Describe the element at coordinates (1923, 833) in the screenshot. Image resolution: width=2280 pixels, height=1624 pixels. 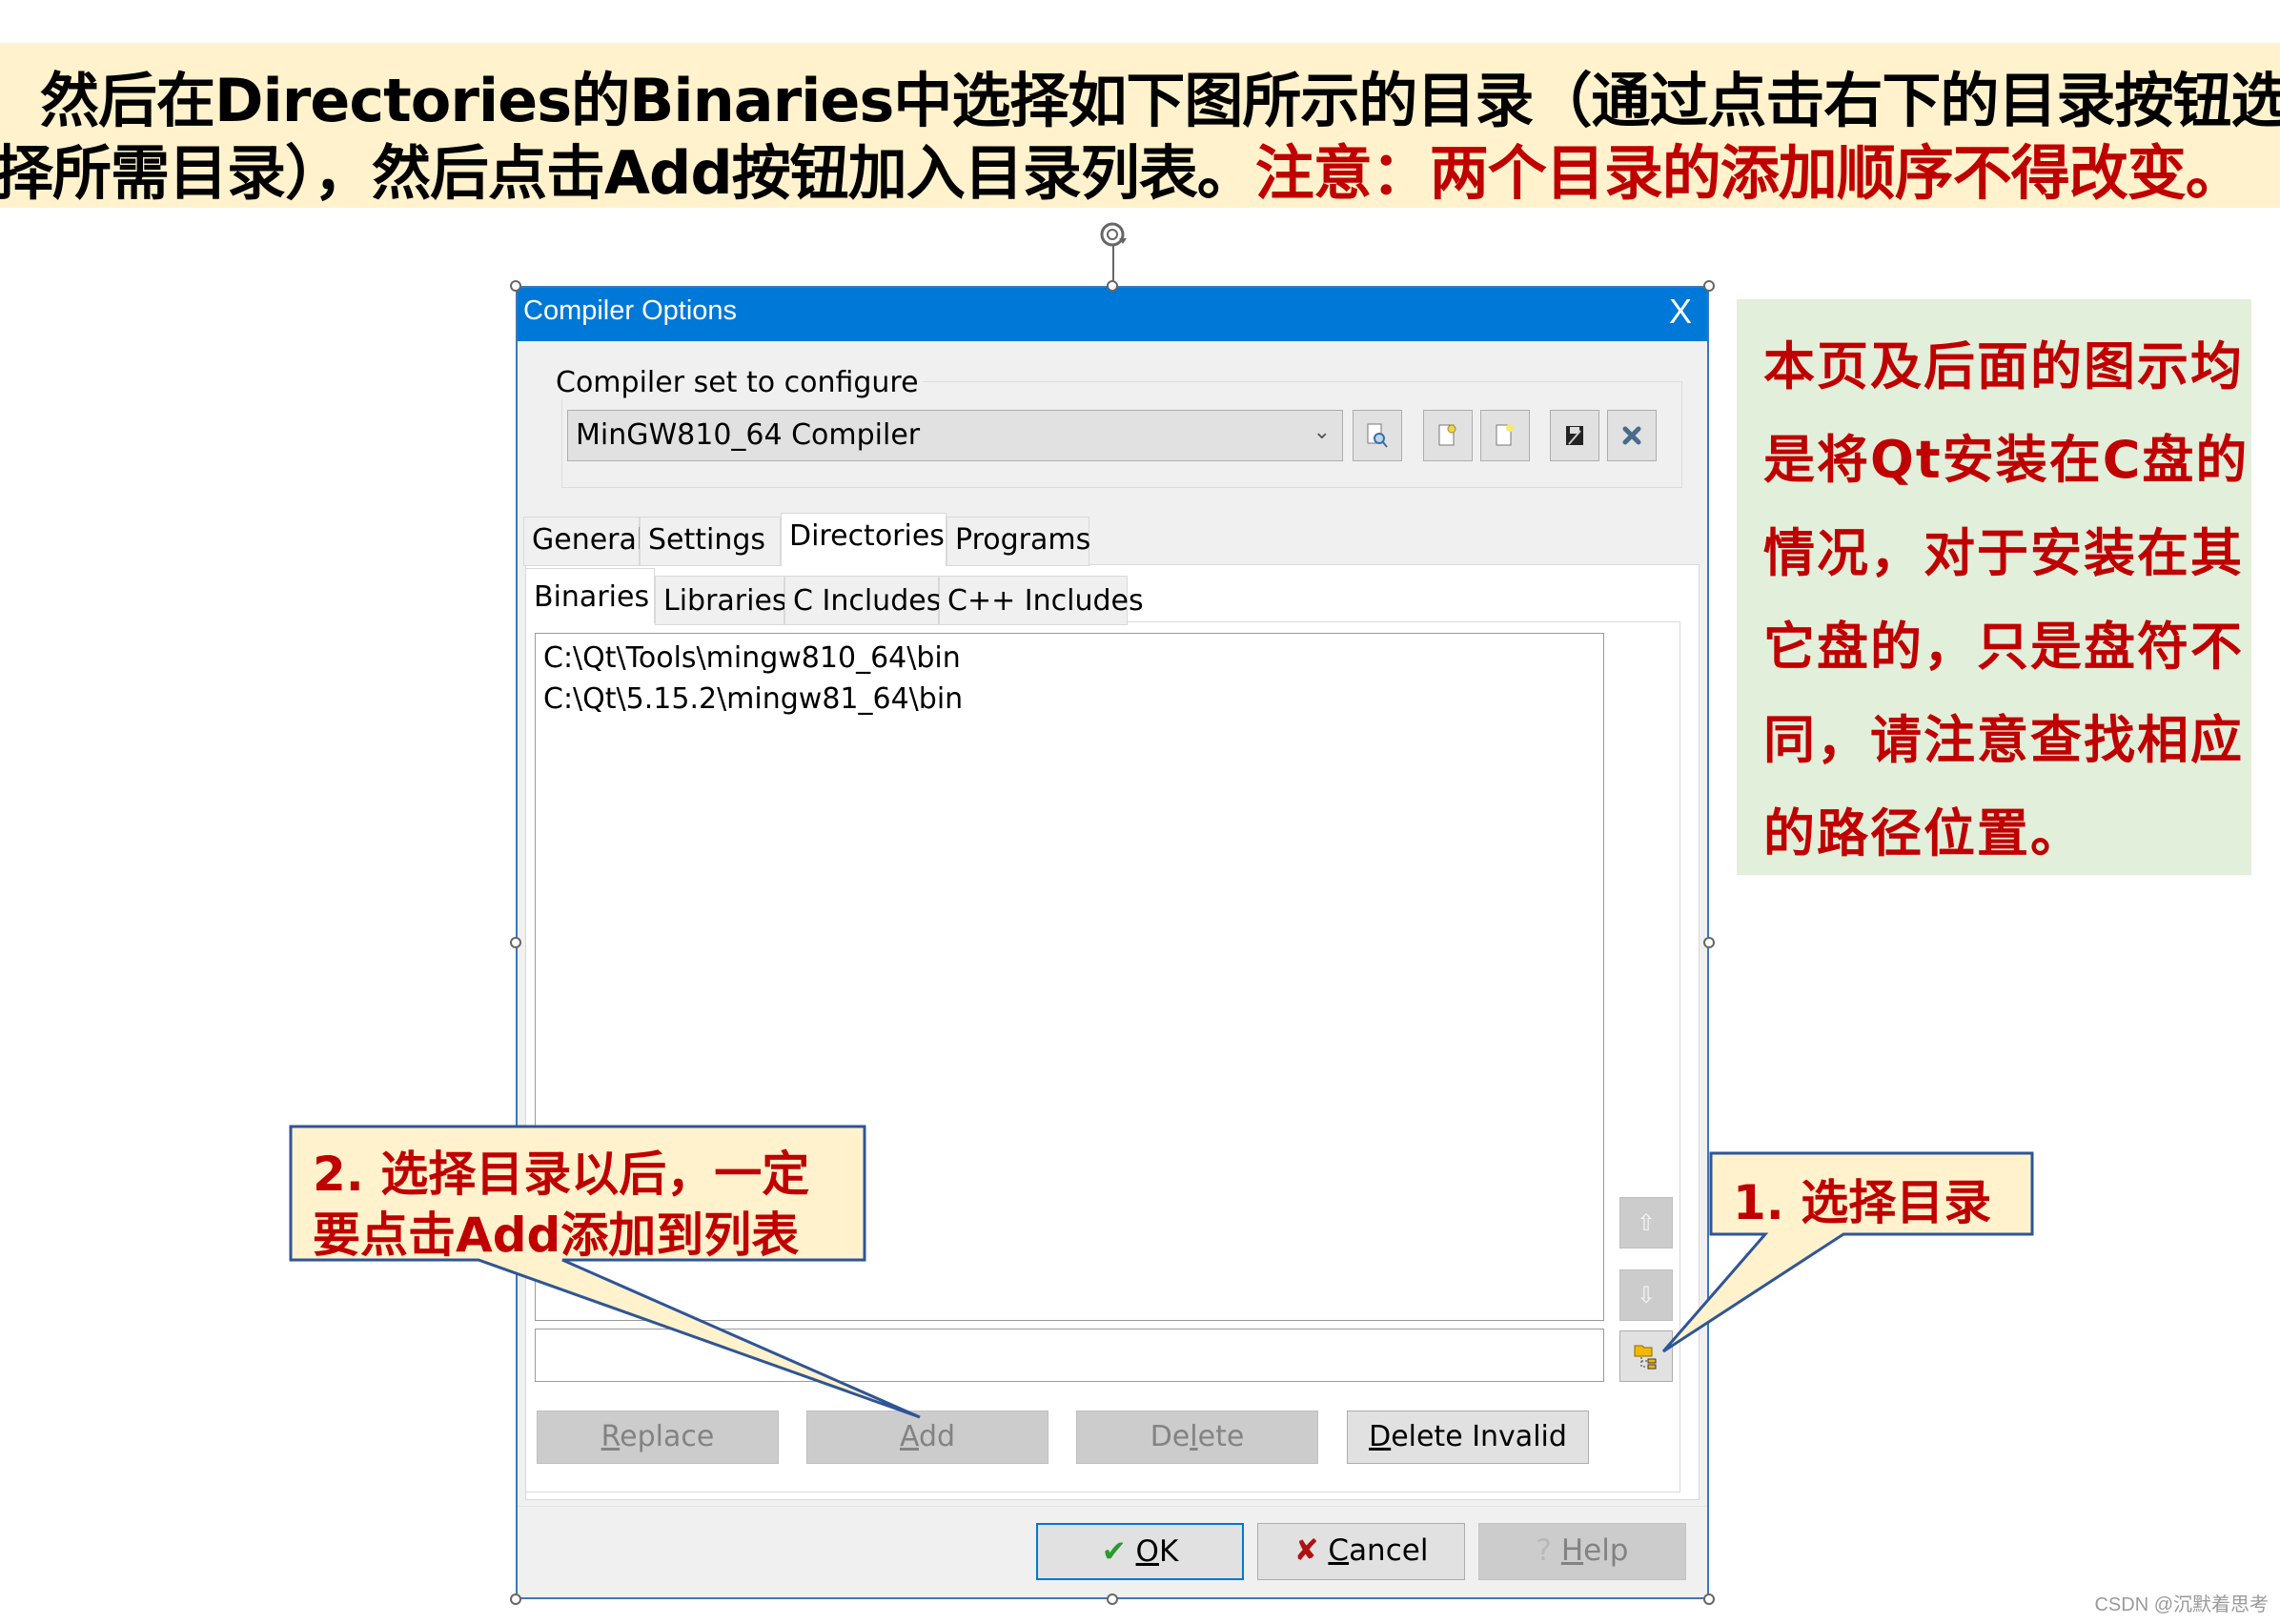
I see `note-line: 的路径位置。` at that location.